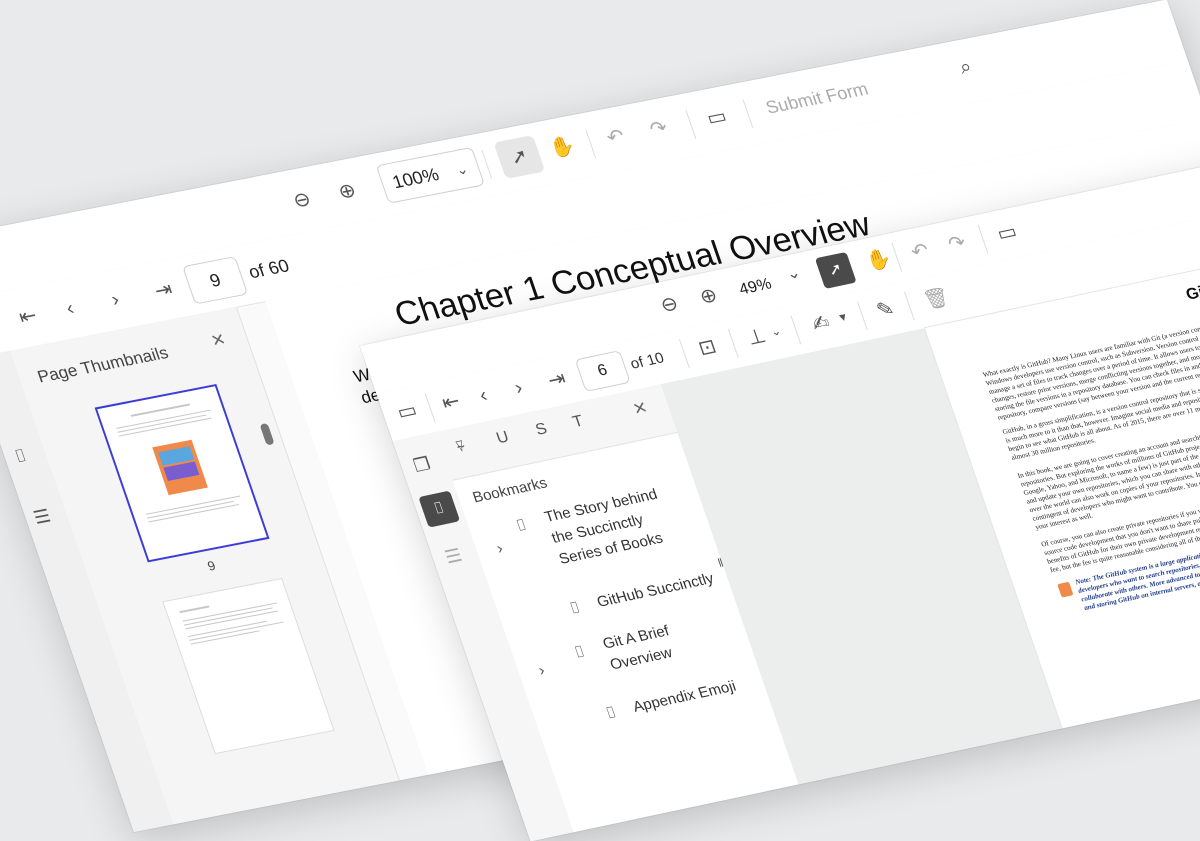 This screenshot has width=1200, height=841. Describe the element at coordinates (268, 269) in the screenshot. I see `page-total-label: of 60` at that location.